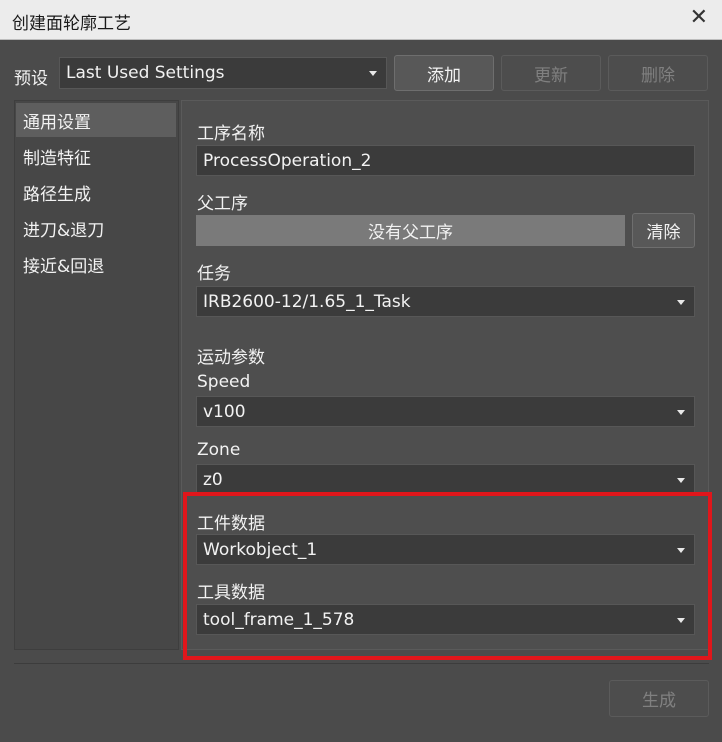 Image resolution: width=722 pixels, height=742 pixels. Describe the element at coordinates (71, 24) in the screenshot. I see `window-title: 创建面轮廓工艺` at that location.